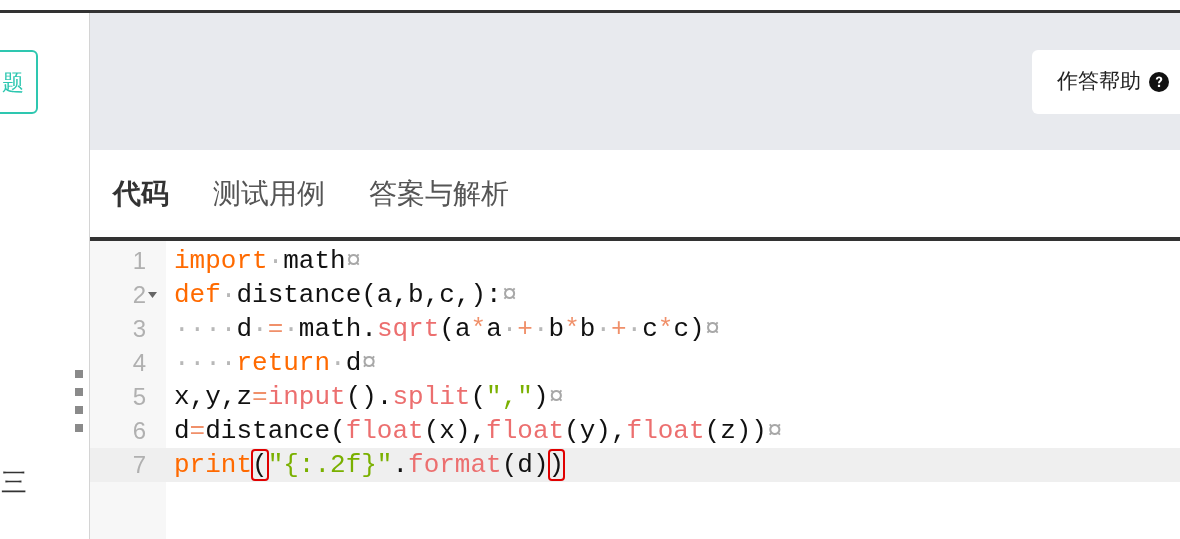  Describe the element at coordinates (139, 431) in the screenshot. I see `line-number: 6` at that location.